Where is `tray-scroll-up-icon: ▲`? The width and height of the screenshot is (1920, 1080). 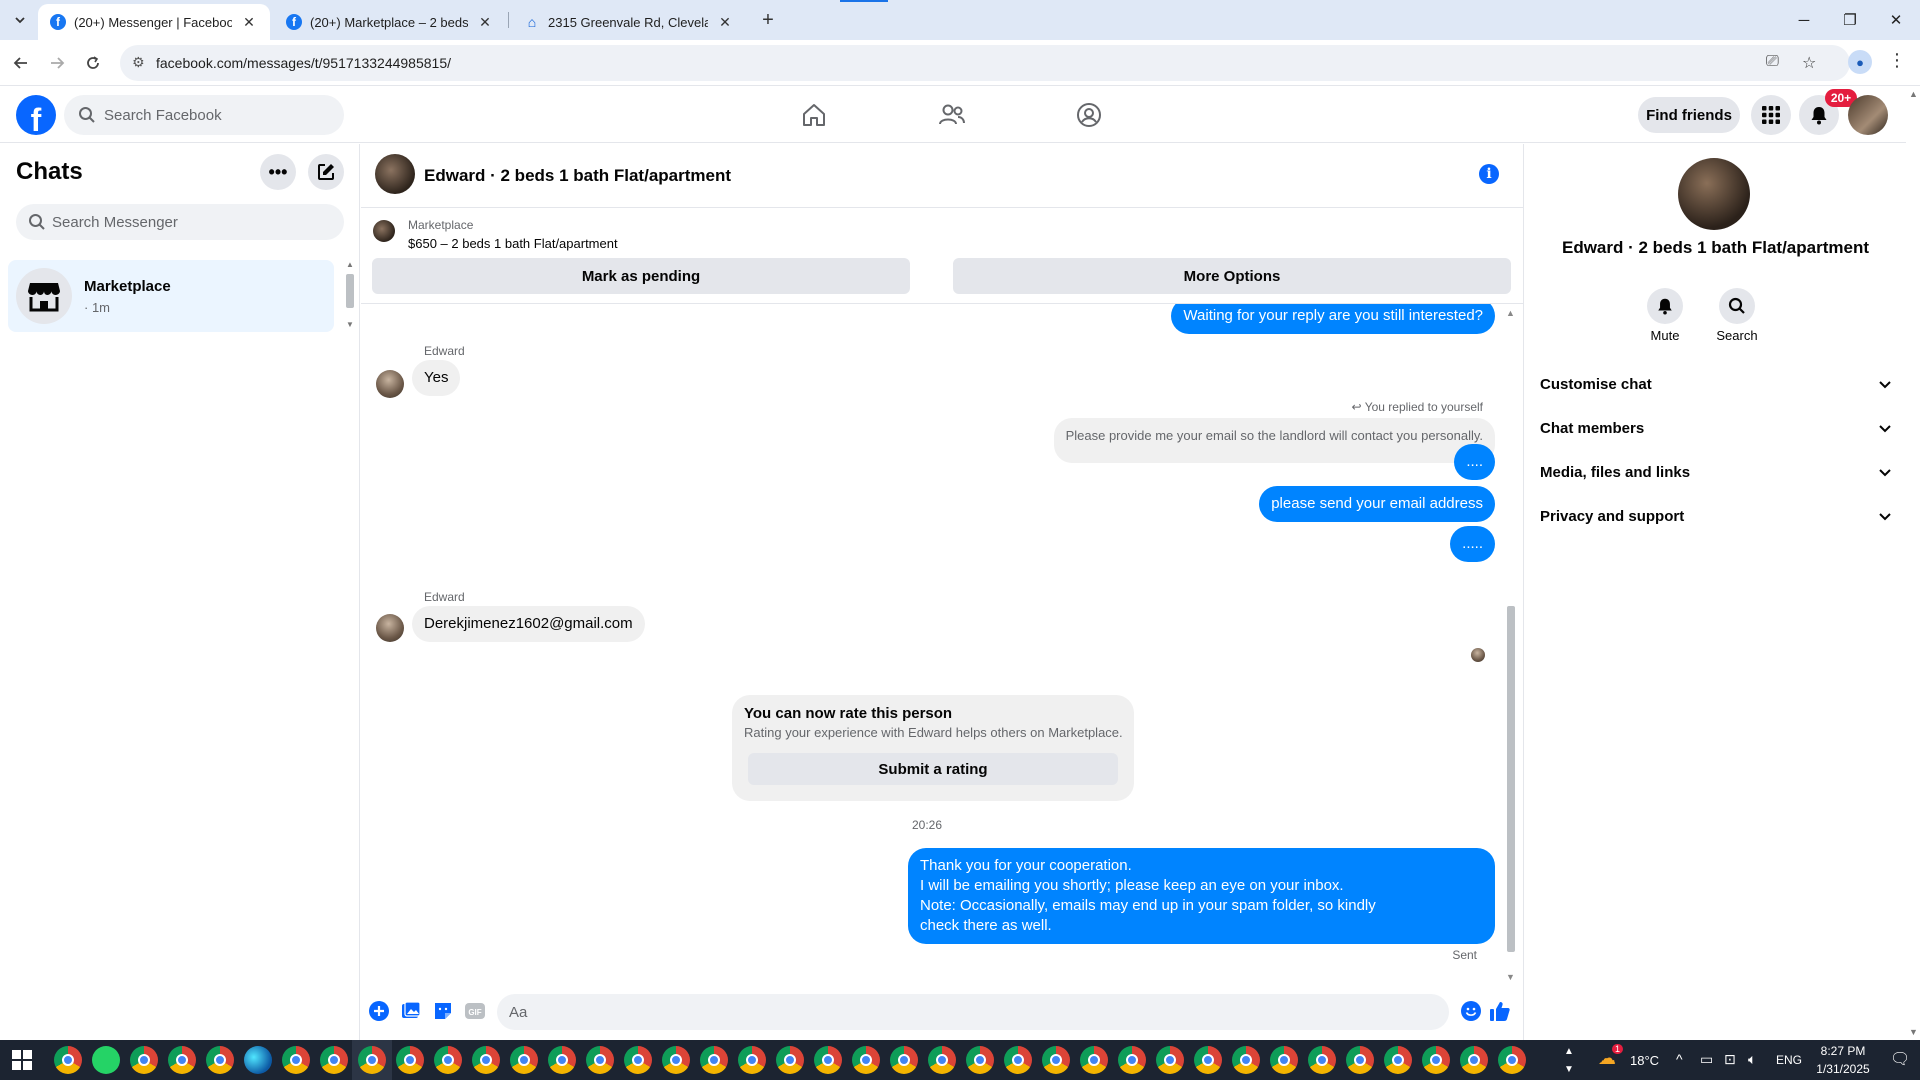 tray-scroll-up-icon: ▲ is located at coordinates (1569, 1051).